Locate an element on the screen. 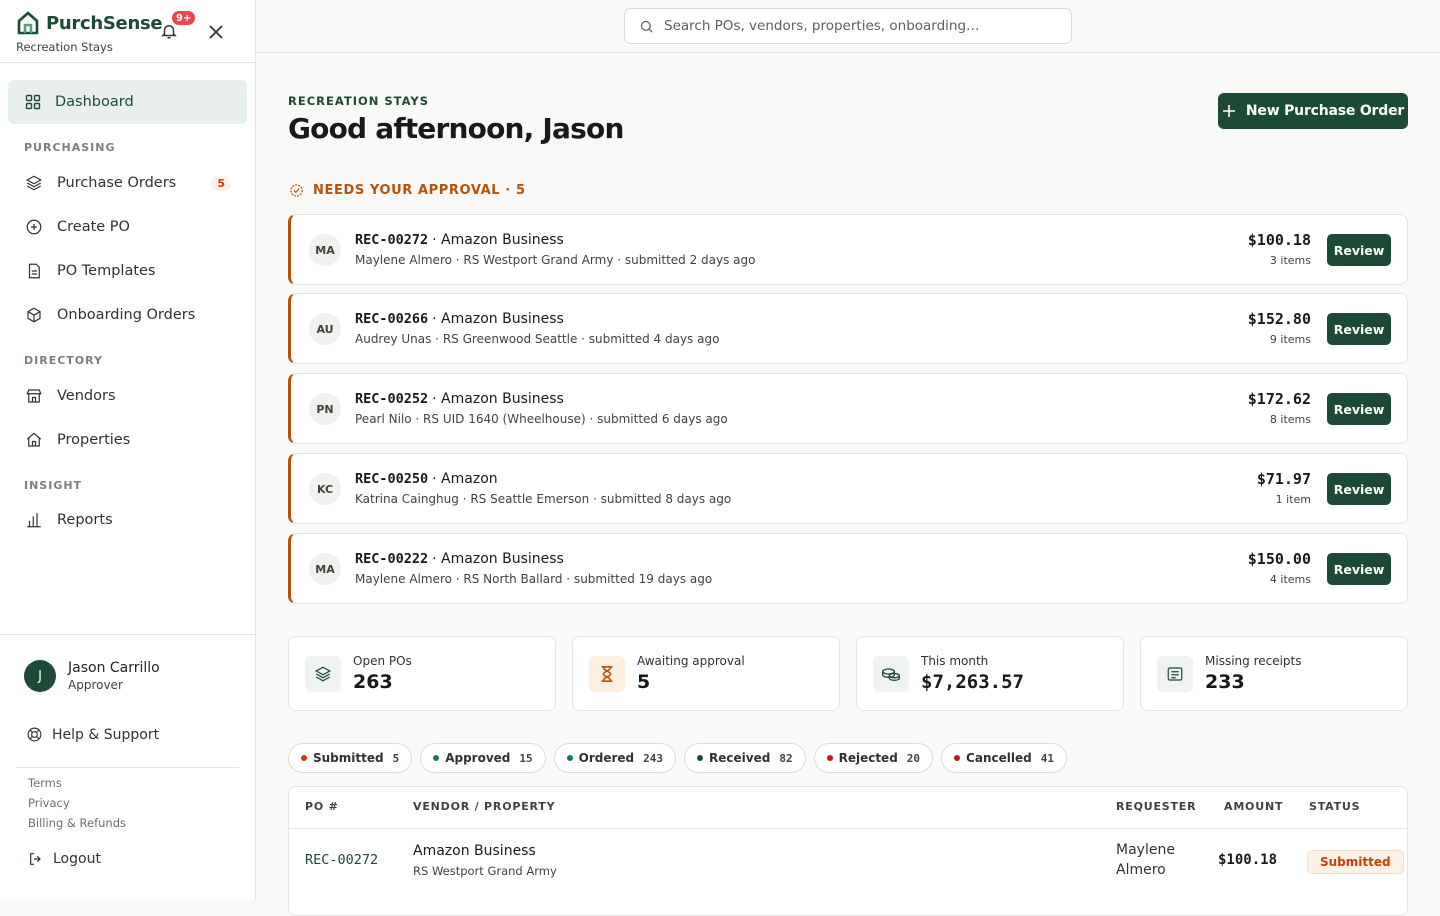 The width and height of the screenshot is (1440, 916). vendor-name: Amazon Business is located at coordinates (474, 851).